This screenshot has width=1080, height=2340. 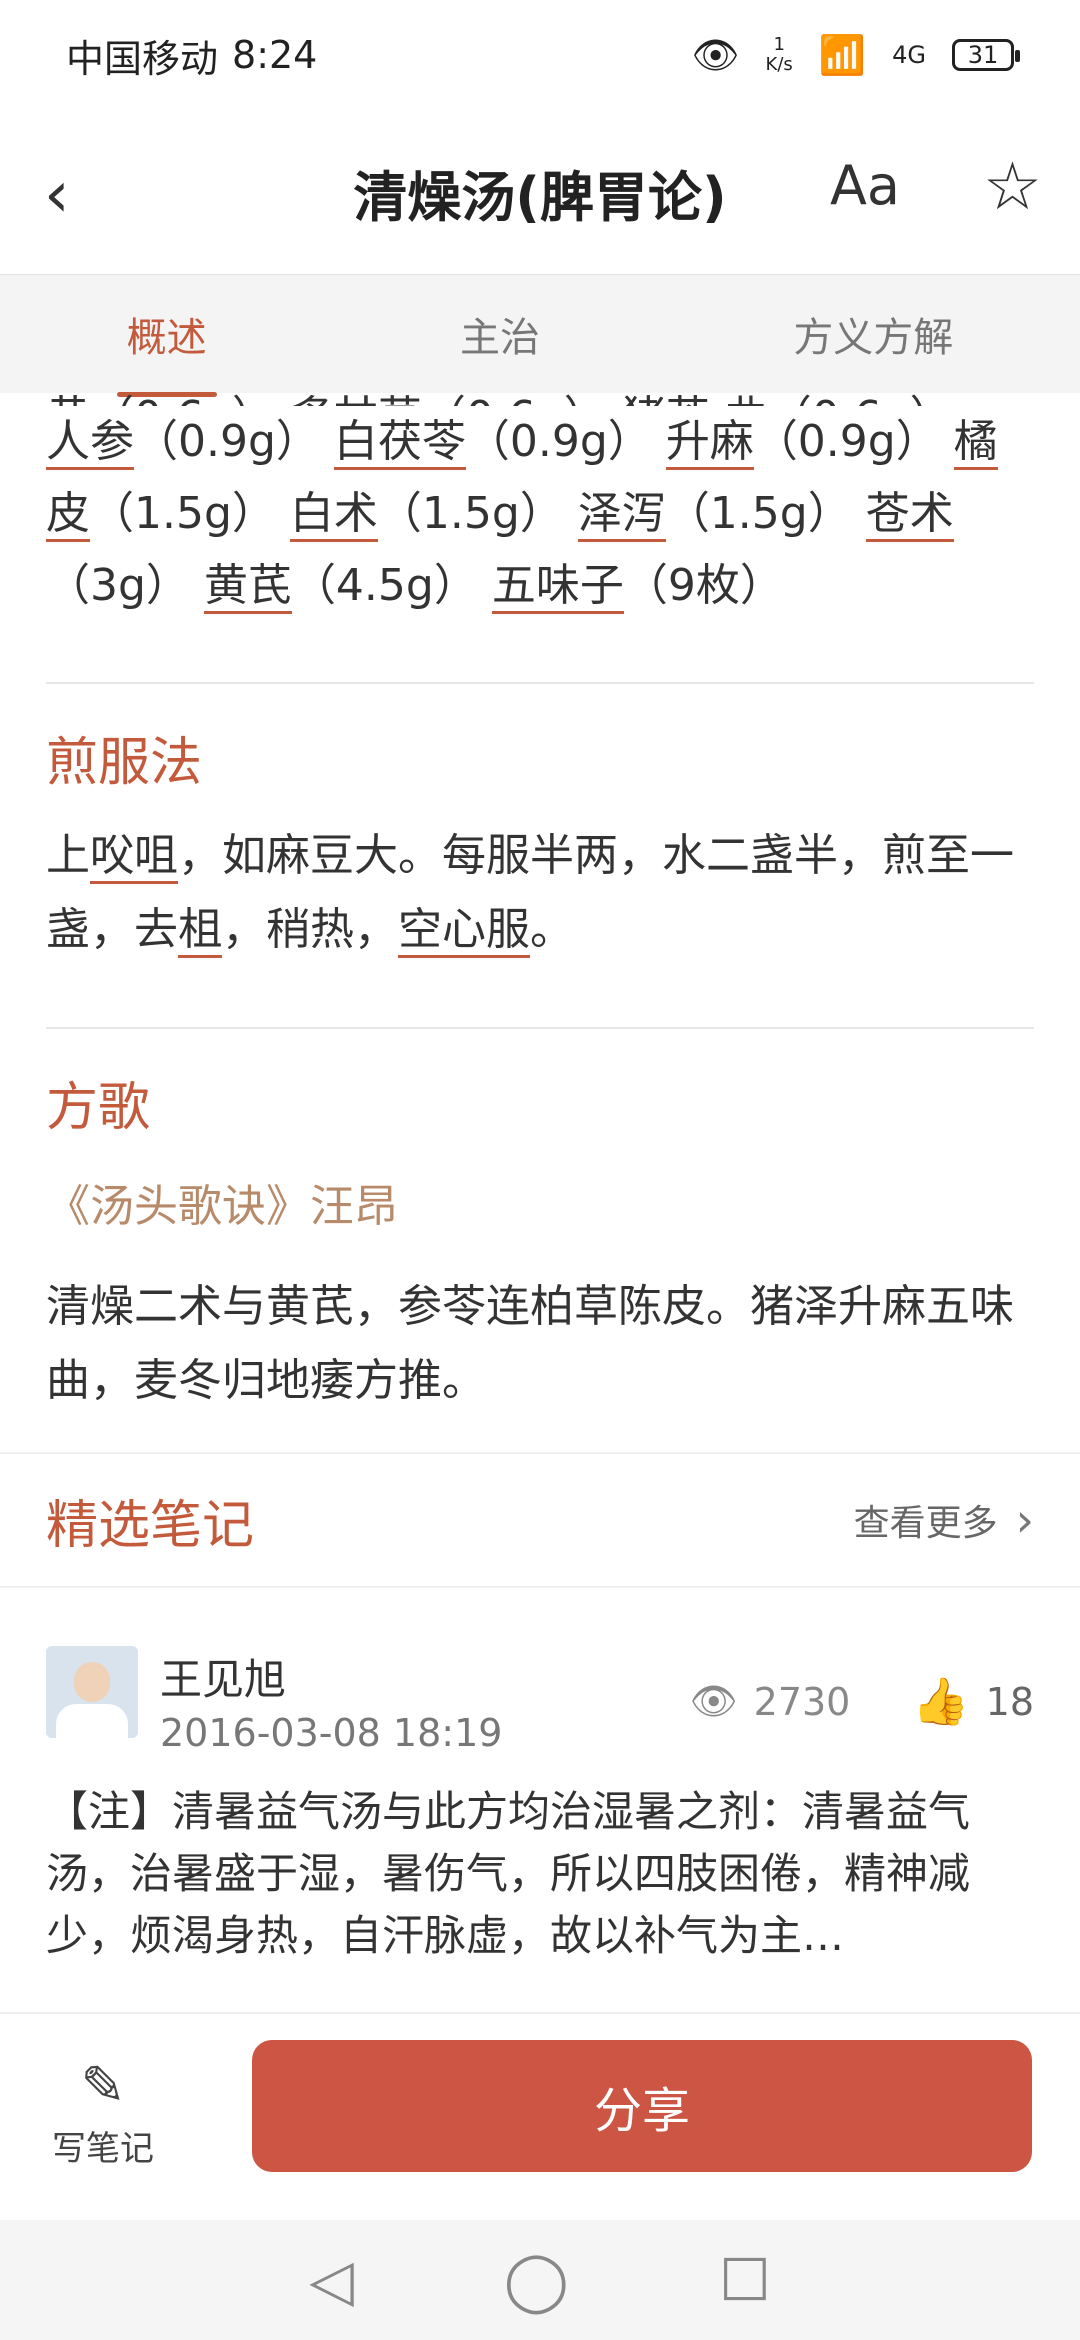 I want to click on herb-link: 白茯苓, so click(x=399, y=443).